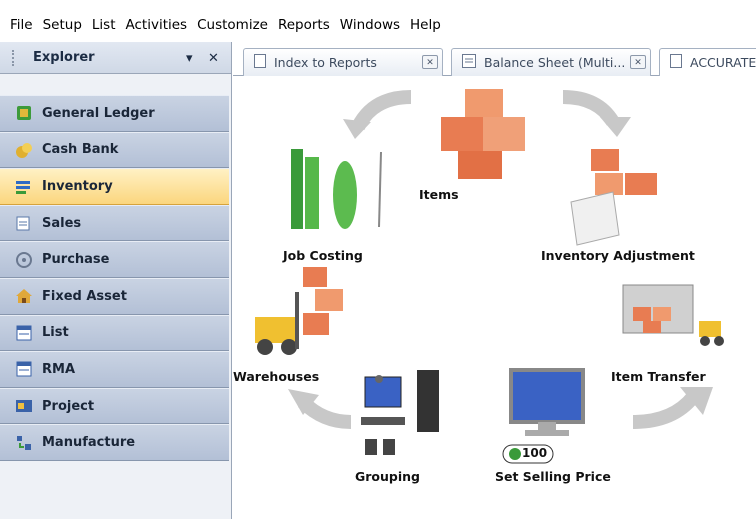 The image size is (756, 519). What do you see at coordinates (62, 223) in the screenshot?
I see `nav-label: Sales` at bounding box center [62, 223].